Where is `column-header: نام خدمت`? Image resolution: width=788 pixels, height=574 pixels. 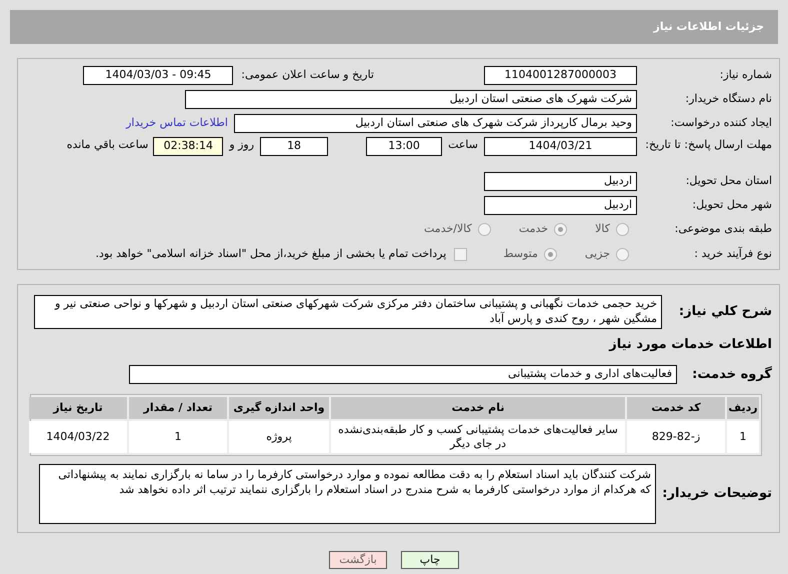
column-header: نام خدمت is located at coordinates (478, 408).